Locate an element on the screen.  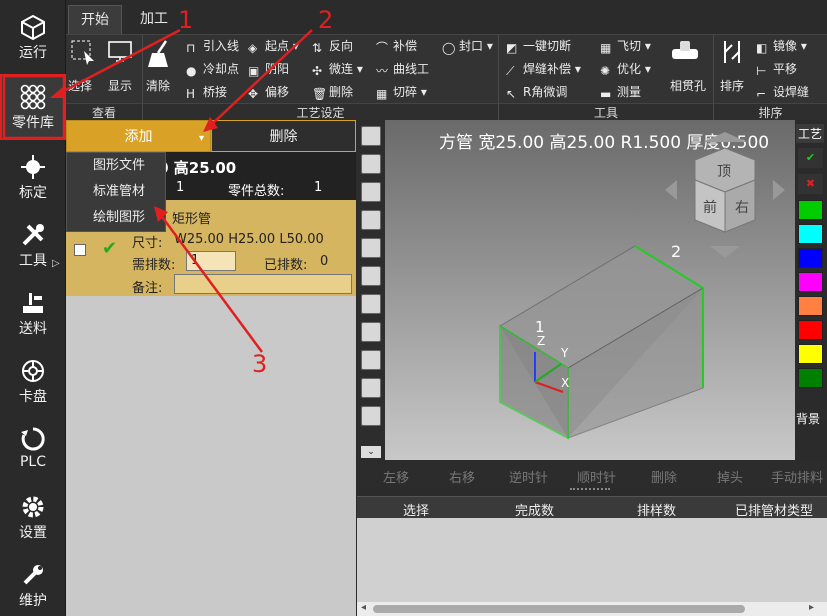
select-button is located at coordinates (83, 53).